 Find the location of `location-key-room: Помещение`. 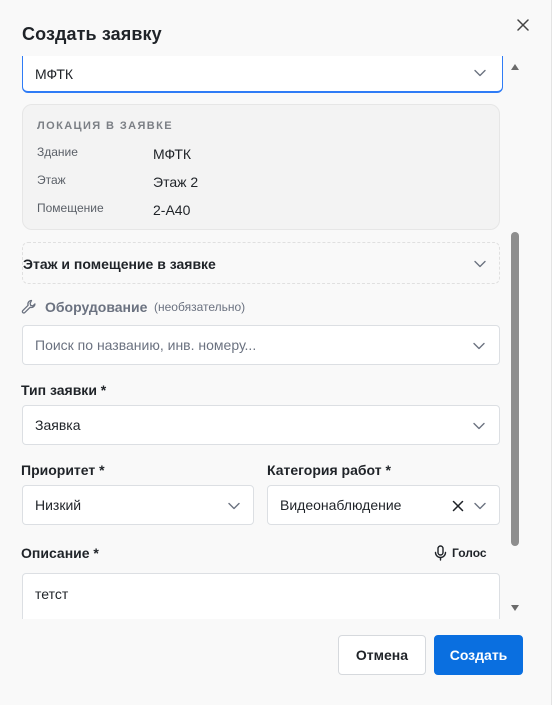

location-key-room: Помещение is located at coordinates (70, 208).